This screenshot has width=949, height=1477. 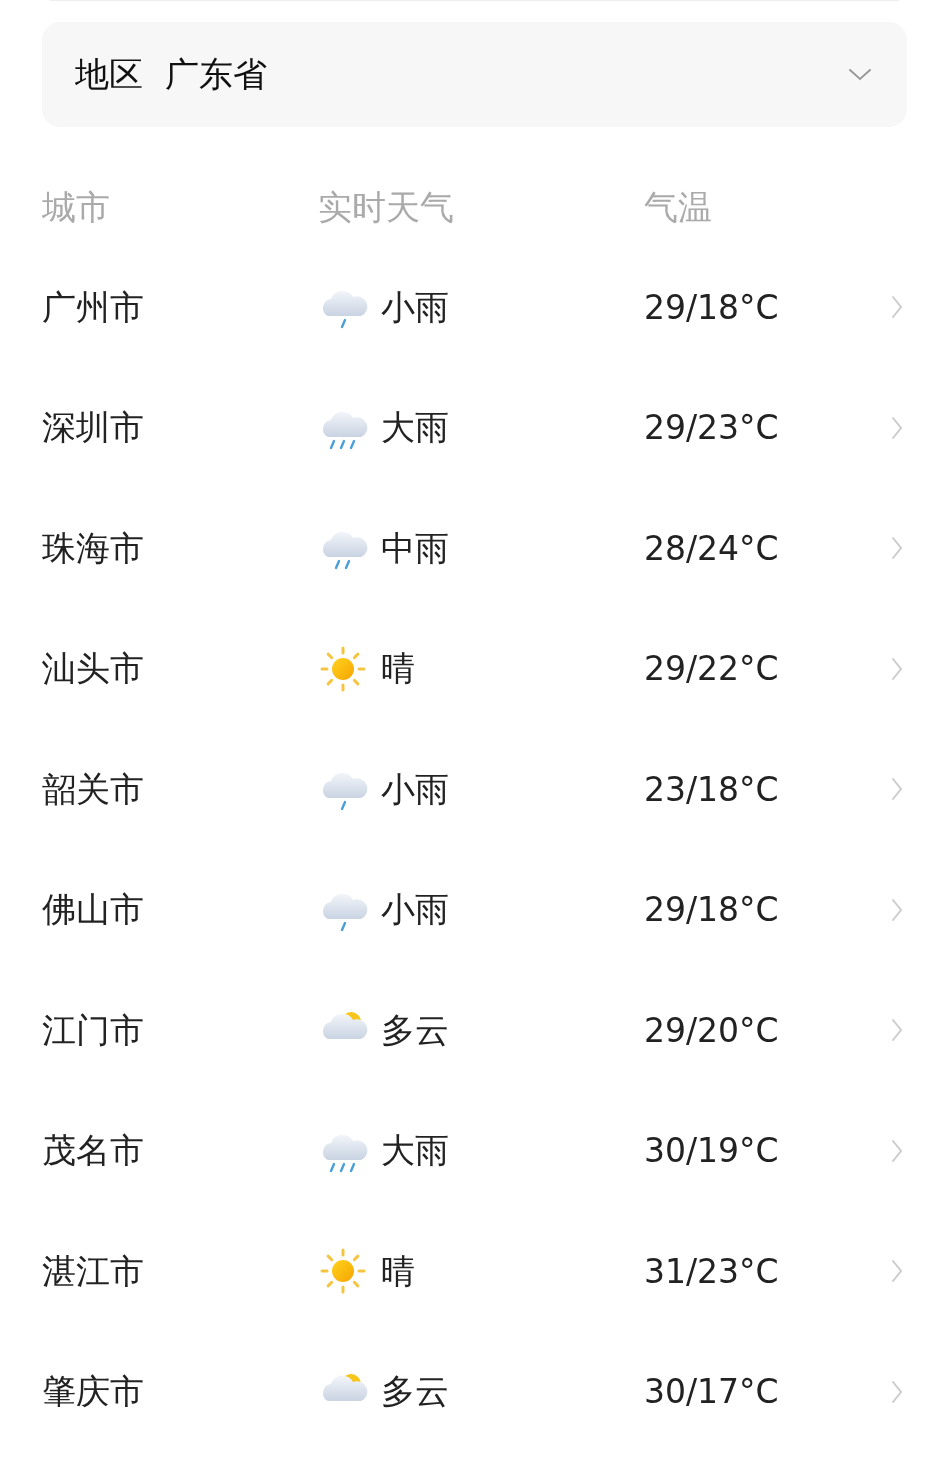 What do you see at coordinates (93, 1271) in the screenshot?
I see `city-name: 湛江市` at bounding box center [93, 1271].